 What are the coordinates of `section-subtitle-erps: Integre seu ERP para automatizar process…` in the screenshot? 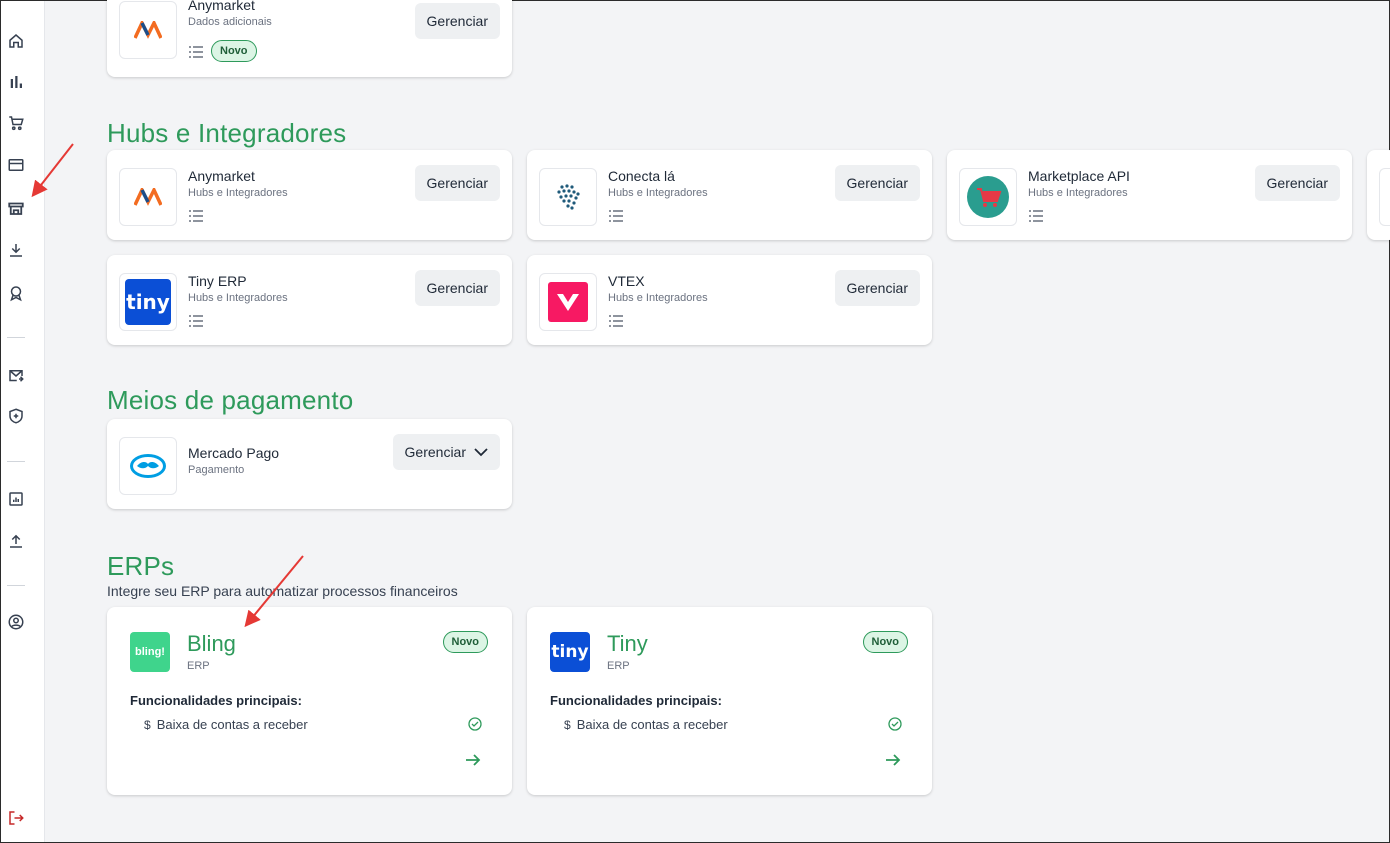 It's located at (282, 591).